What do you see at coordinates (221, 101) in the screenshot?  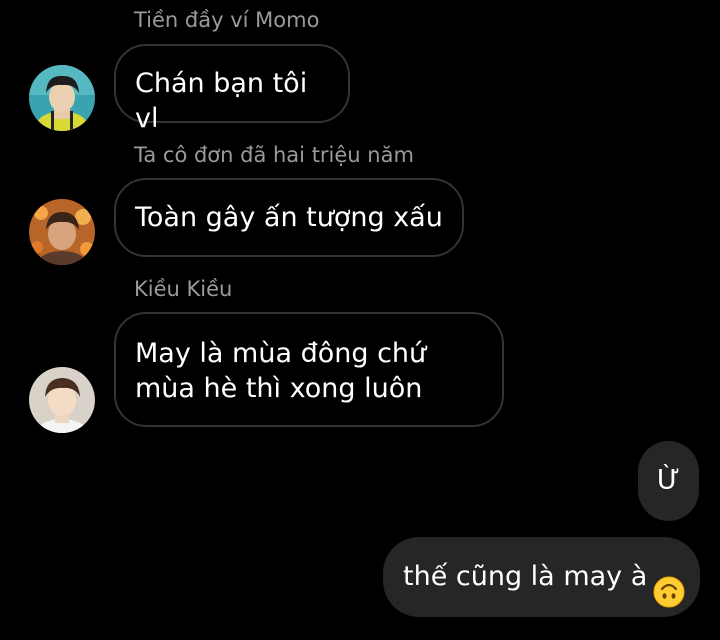 I see `message-text: Chán bạn tôi vl` at bounding box center [221, 101].